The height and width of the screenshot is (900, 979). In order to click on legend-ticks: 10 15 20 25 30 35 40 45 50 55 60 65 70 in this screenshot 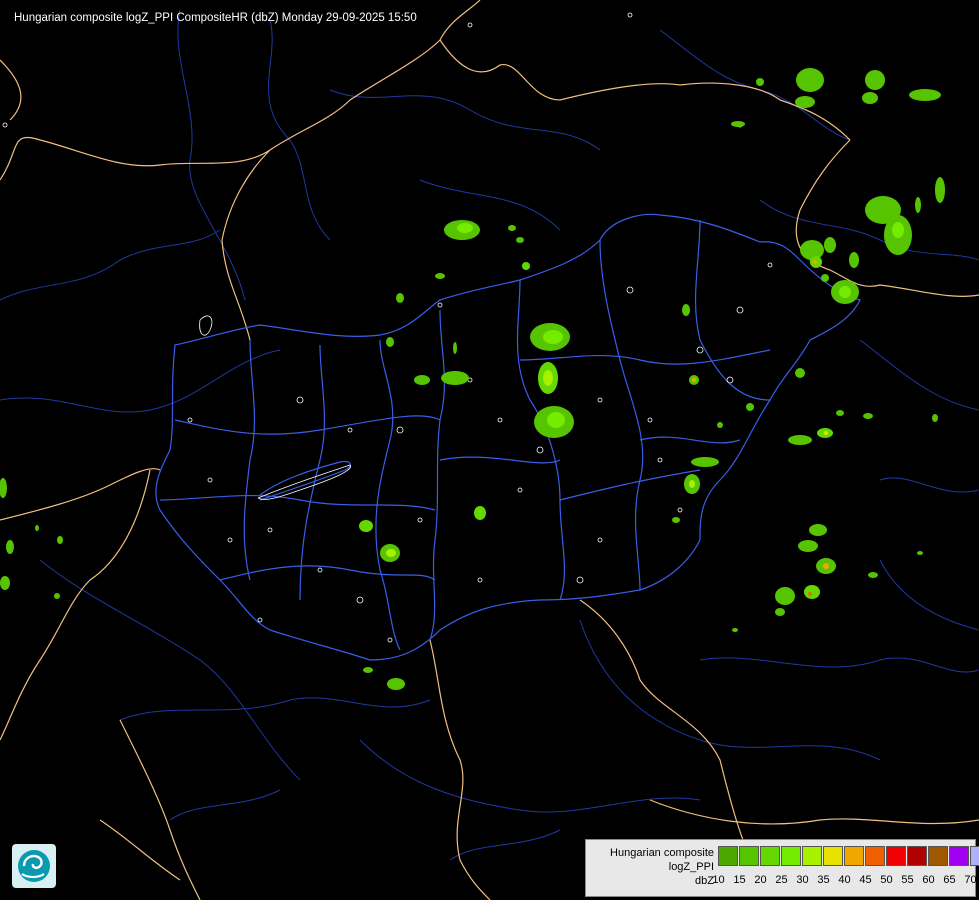, I will do `click(843, 880)`.